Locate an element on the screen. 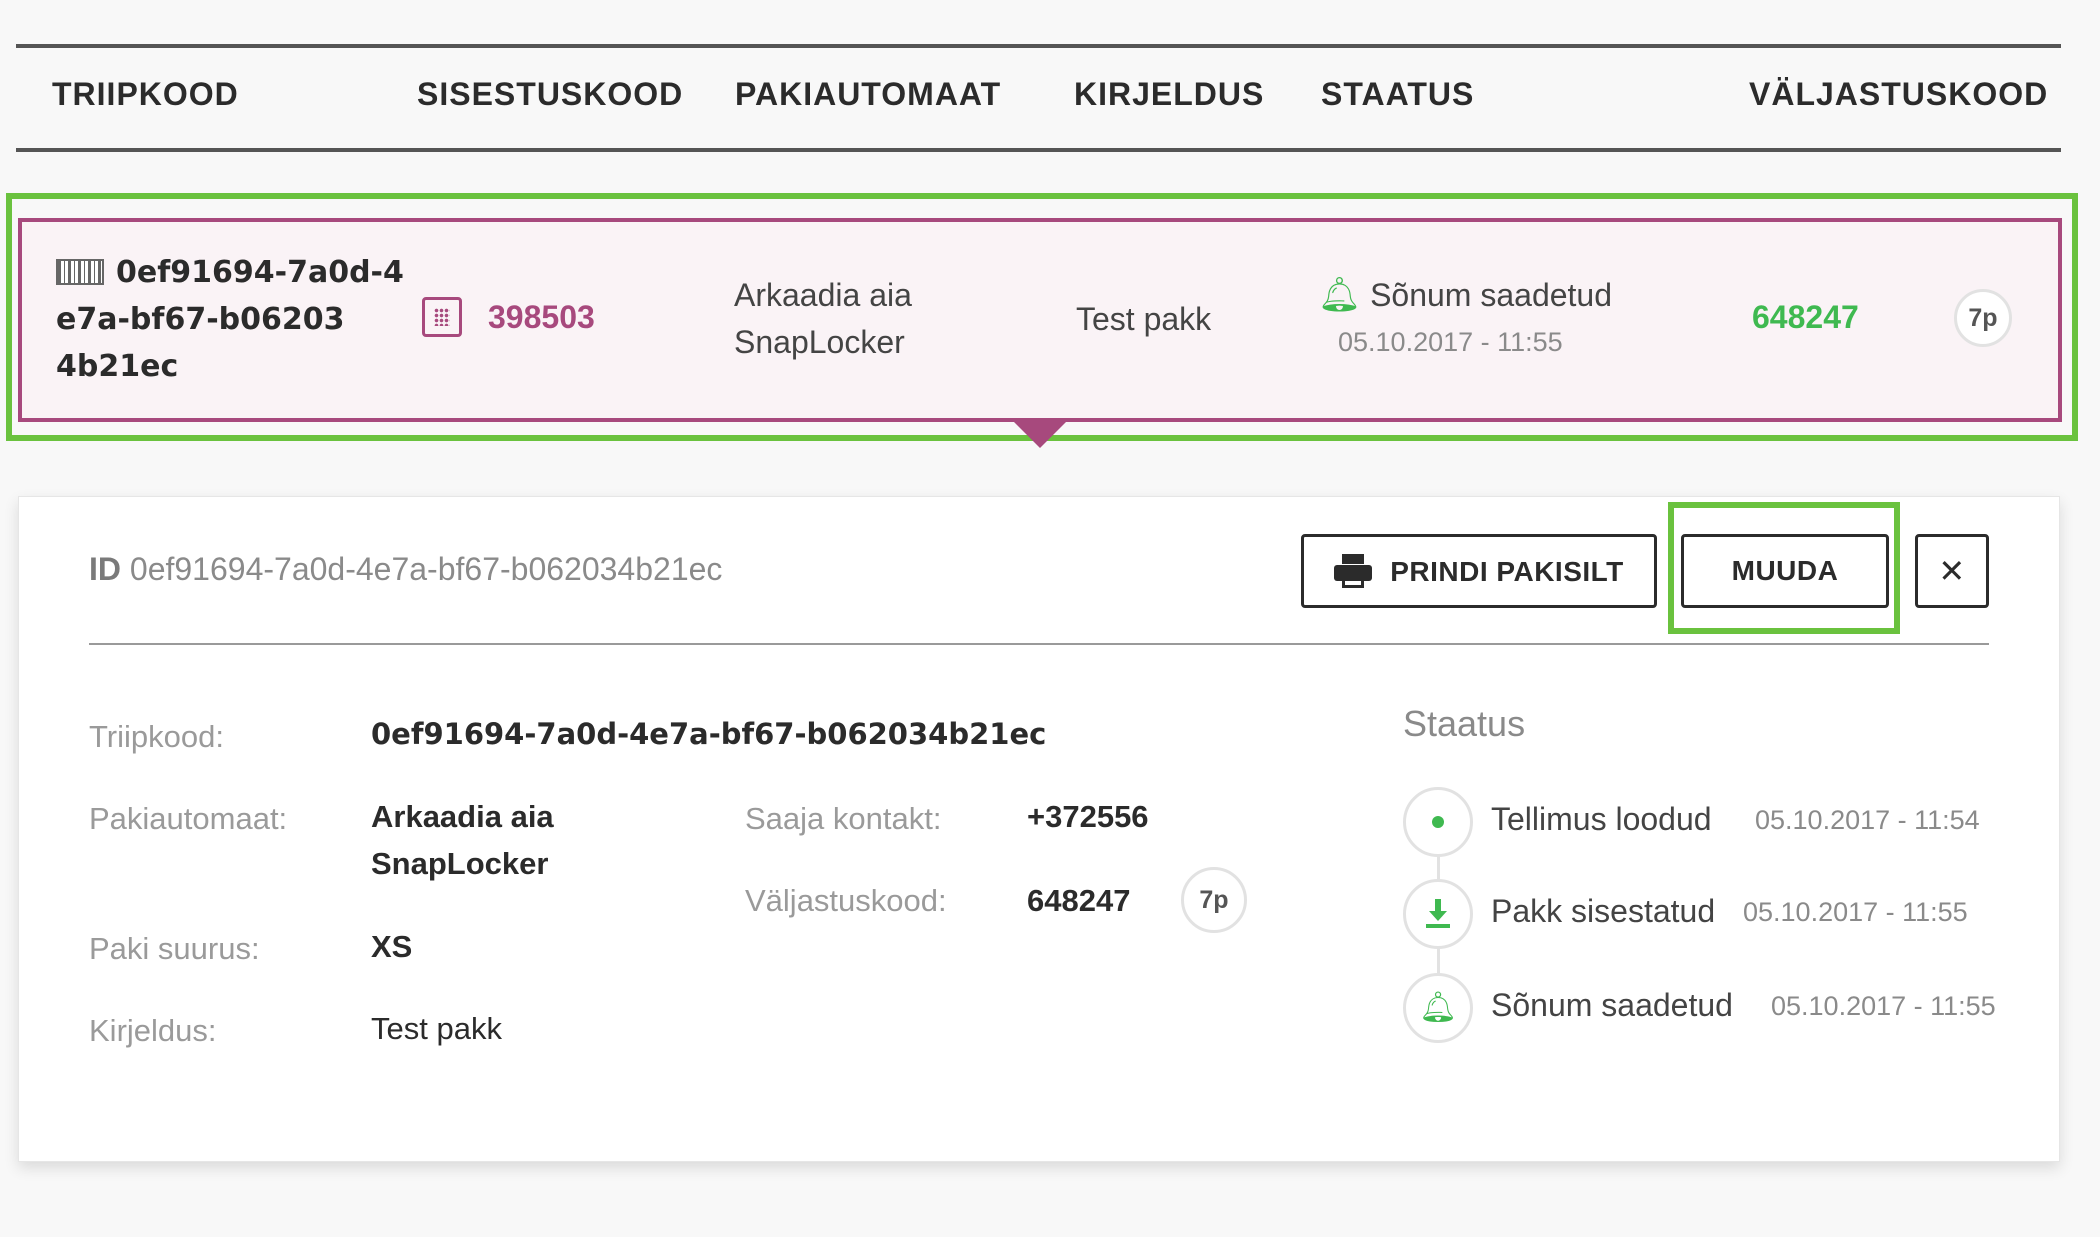  timeline-event-3: Sõnum saadetud is located at coordinates (1612, 1005).